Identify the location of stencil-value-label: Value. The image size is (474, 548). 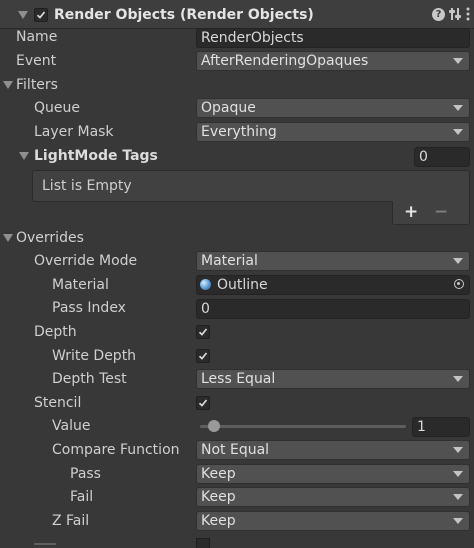
(71, 426).